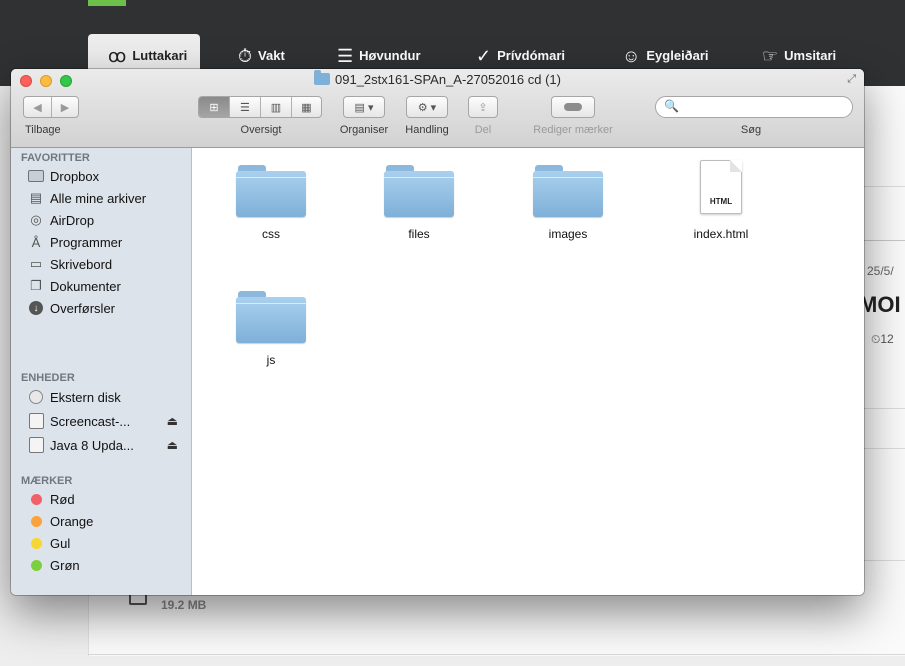  I want to click on red-tag-icon, so click(36, 499).